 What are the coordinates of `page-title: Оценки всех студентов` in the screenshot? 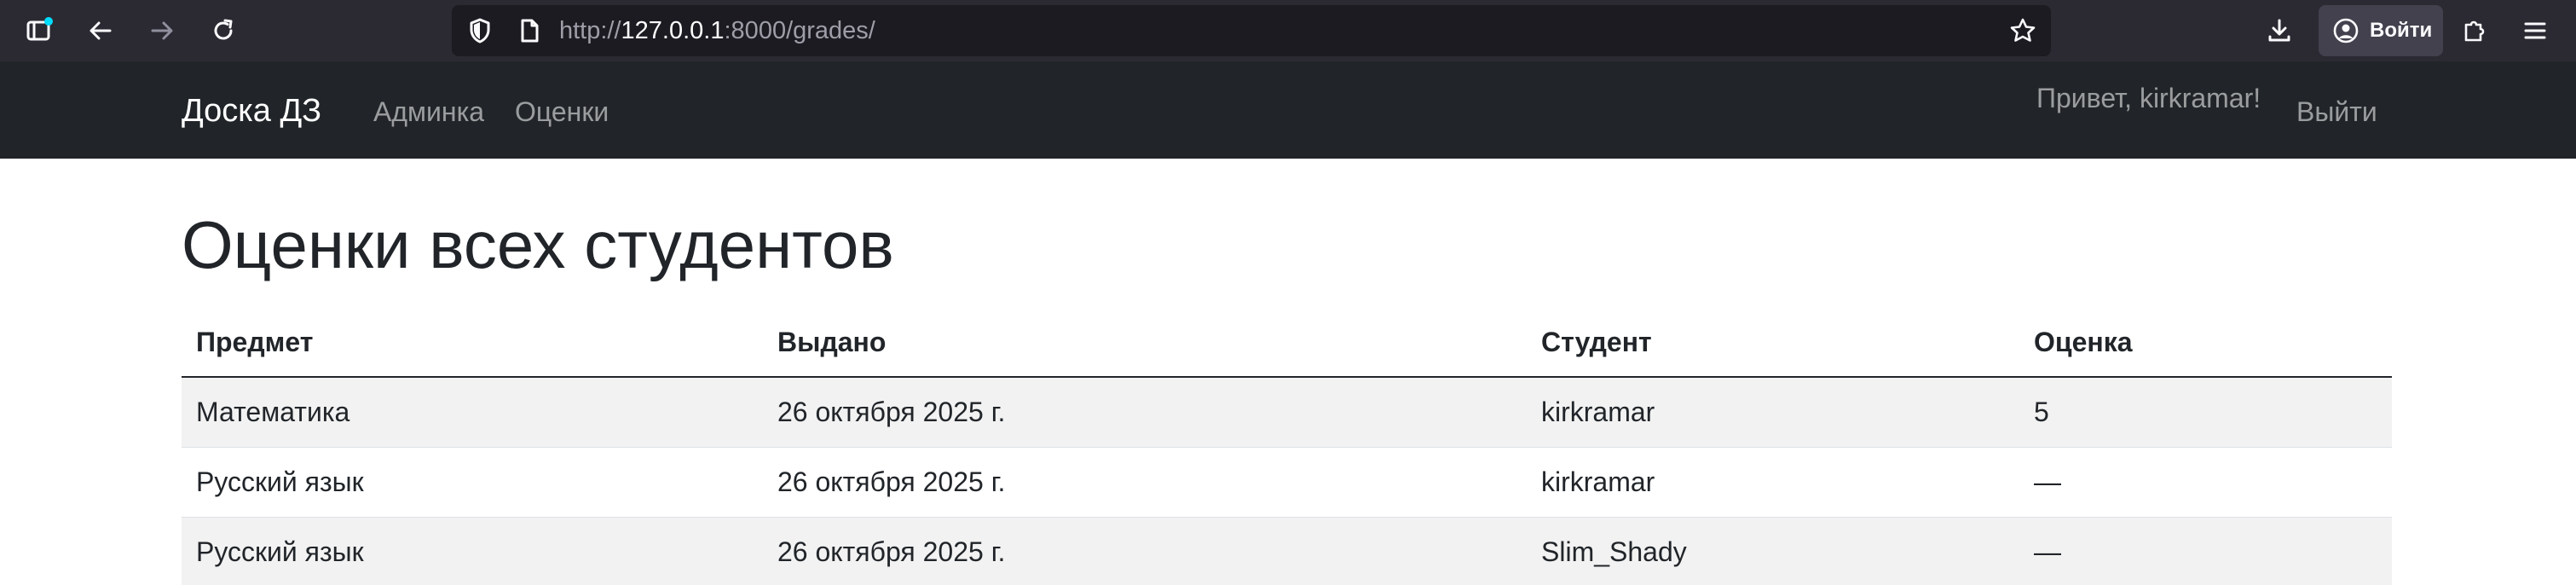 It's located at (538, 245).